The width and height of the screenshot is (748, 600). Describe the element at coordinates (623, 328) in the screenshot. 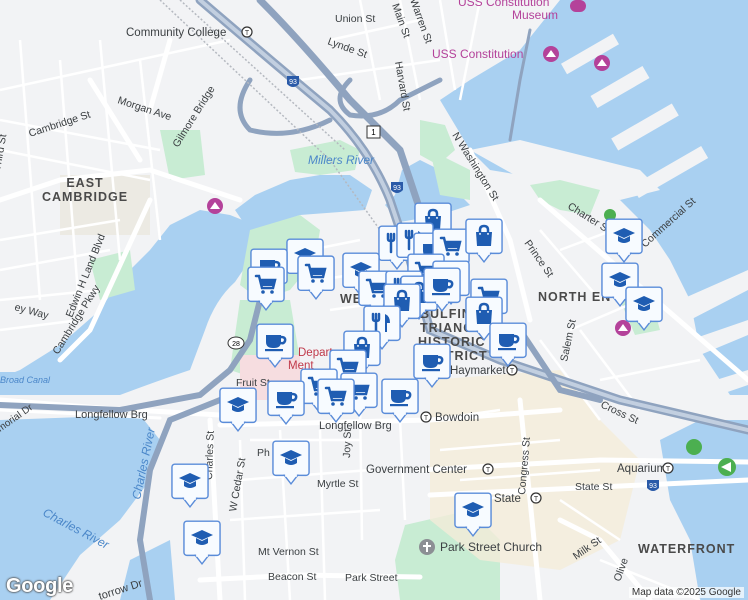

I see `museum-icon-north-end` at that location.